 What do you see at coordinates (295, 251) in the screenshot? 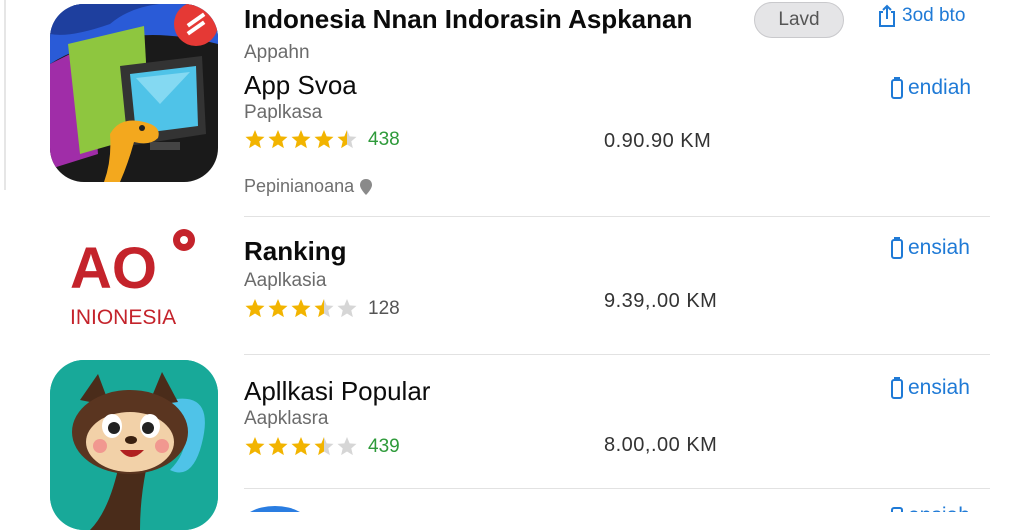
I see `app-title: Ranking` at bounding box center [295, 251].